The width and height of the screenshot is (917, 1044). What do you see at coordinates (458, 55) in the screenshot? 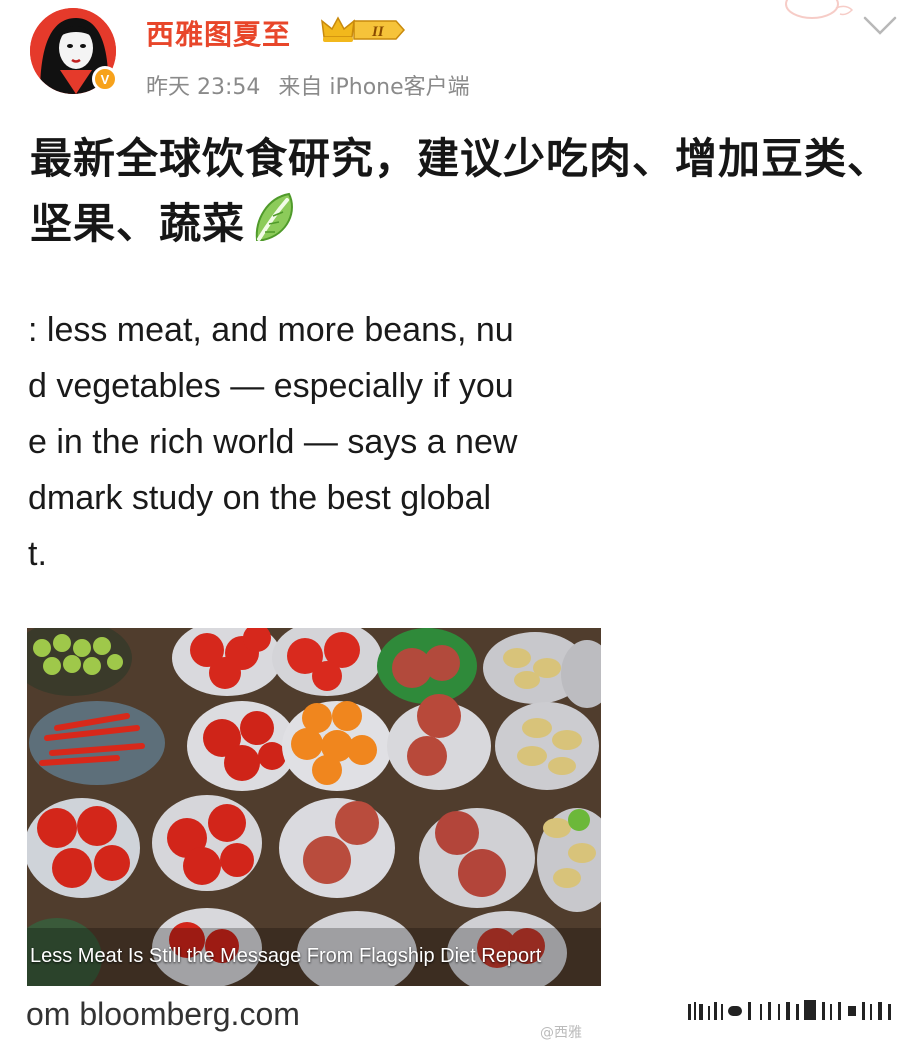
I see `post-header: V 西雅图夏至 II 昨天 23:54 来自 iPhone客户端` at bounding box center [458, 55].